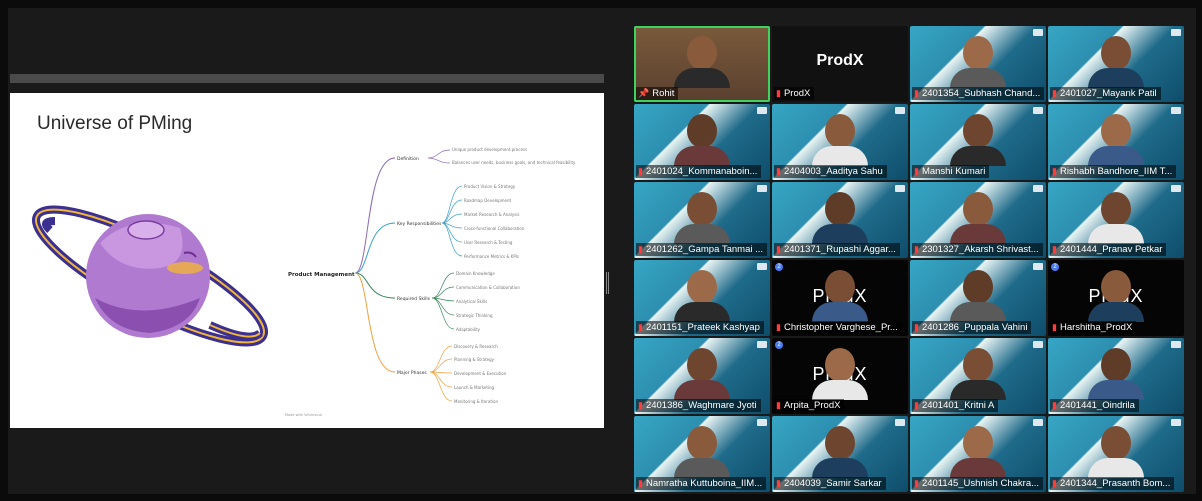 Image resolution: width=1202 pixels, height=501 pixels. I want to click on leaf: Market Research & Analysis, so click(492, 214).